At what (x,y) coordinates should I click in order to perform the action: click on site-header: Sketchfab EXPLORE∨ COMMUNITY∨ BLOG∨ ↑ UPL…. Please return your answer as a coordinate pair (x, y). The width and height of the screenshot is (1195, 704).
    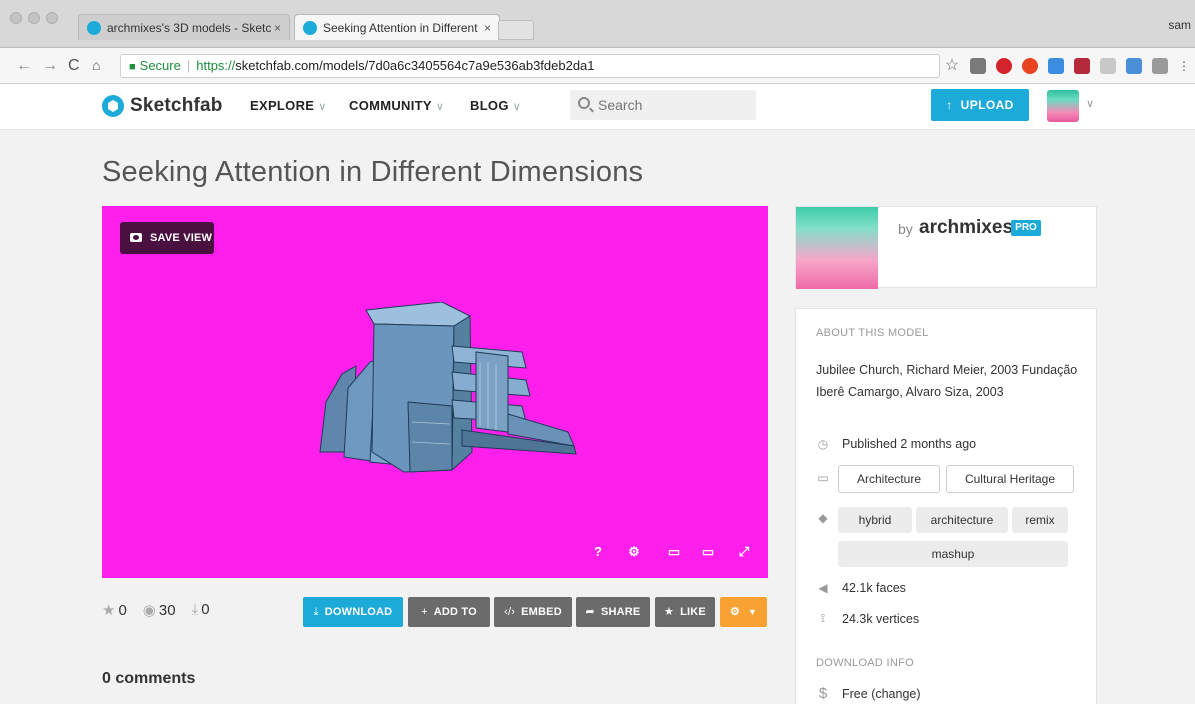
    Looking at the image, I should click on (597, 107).